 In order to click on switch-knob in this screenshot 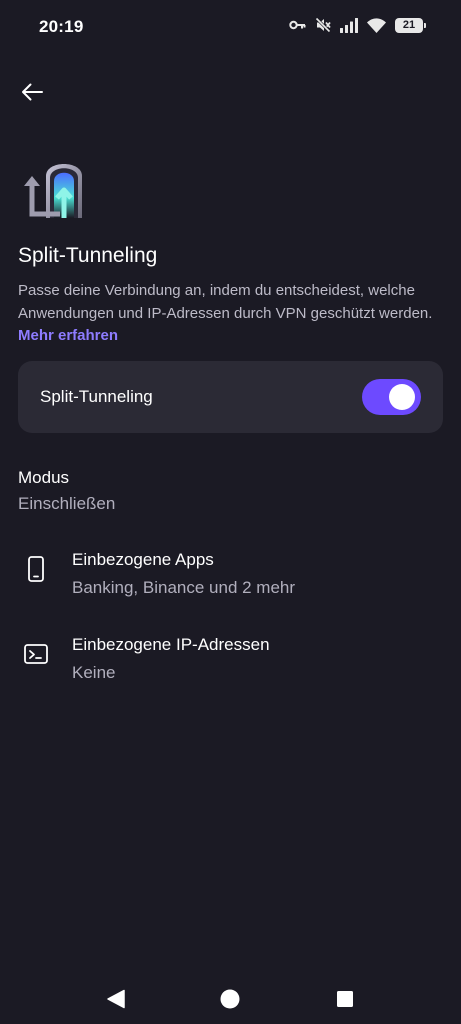, I will do `click(402, 397)`.